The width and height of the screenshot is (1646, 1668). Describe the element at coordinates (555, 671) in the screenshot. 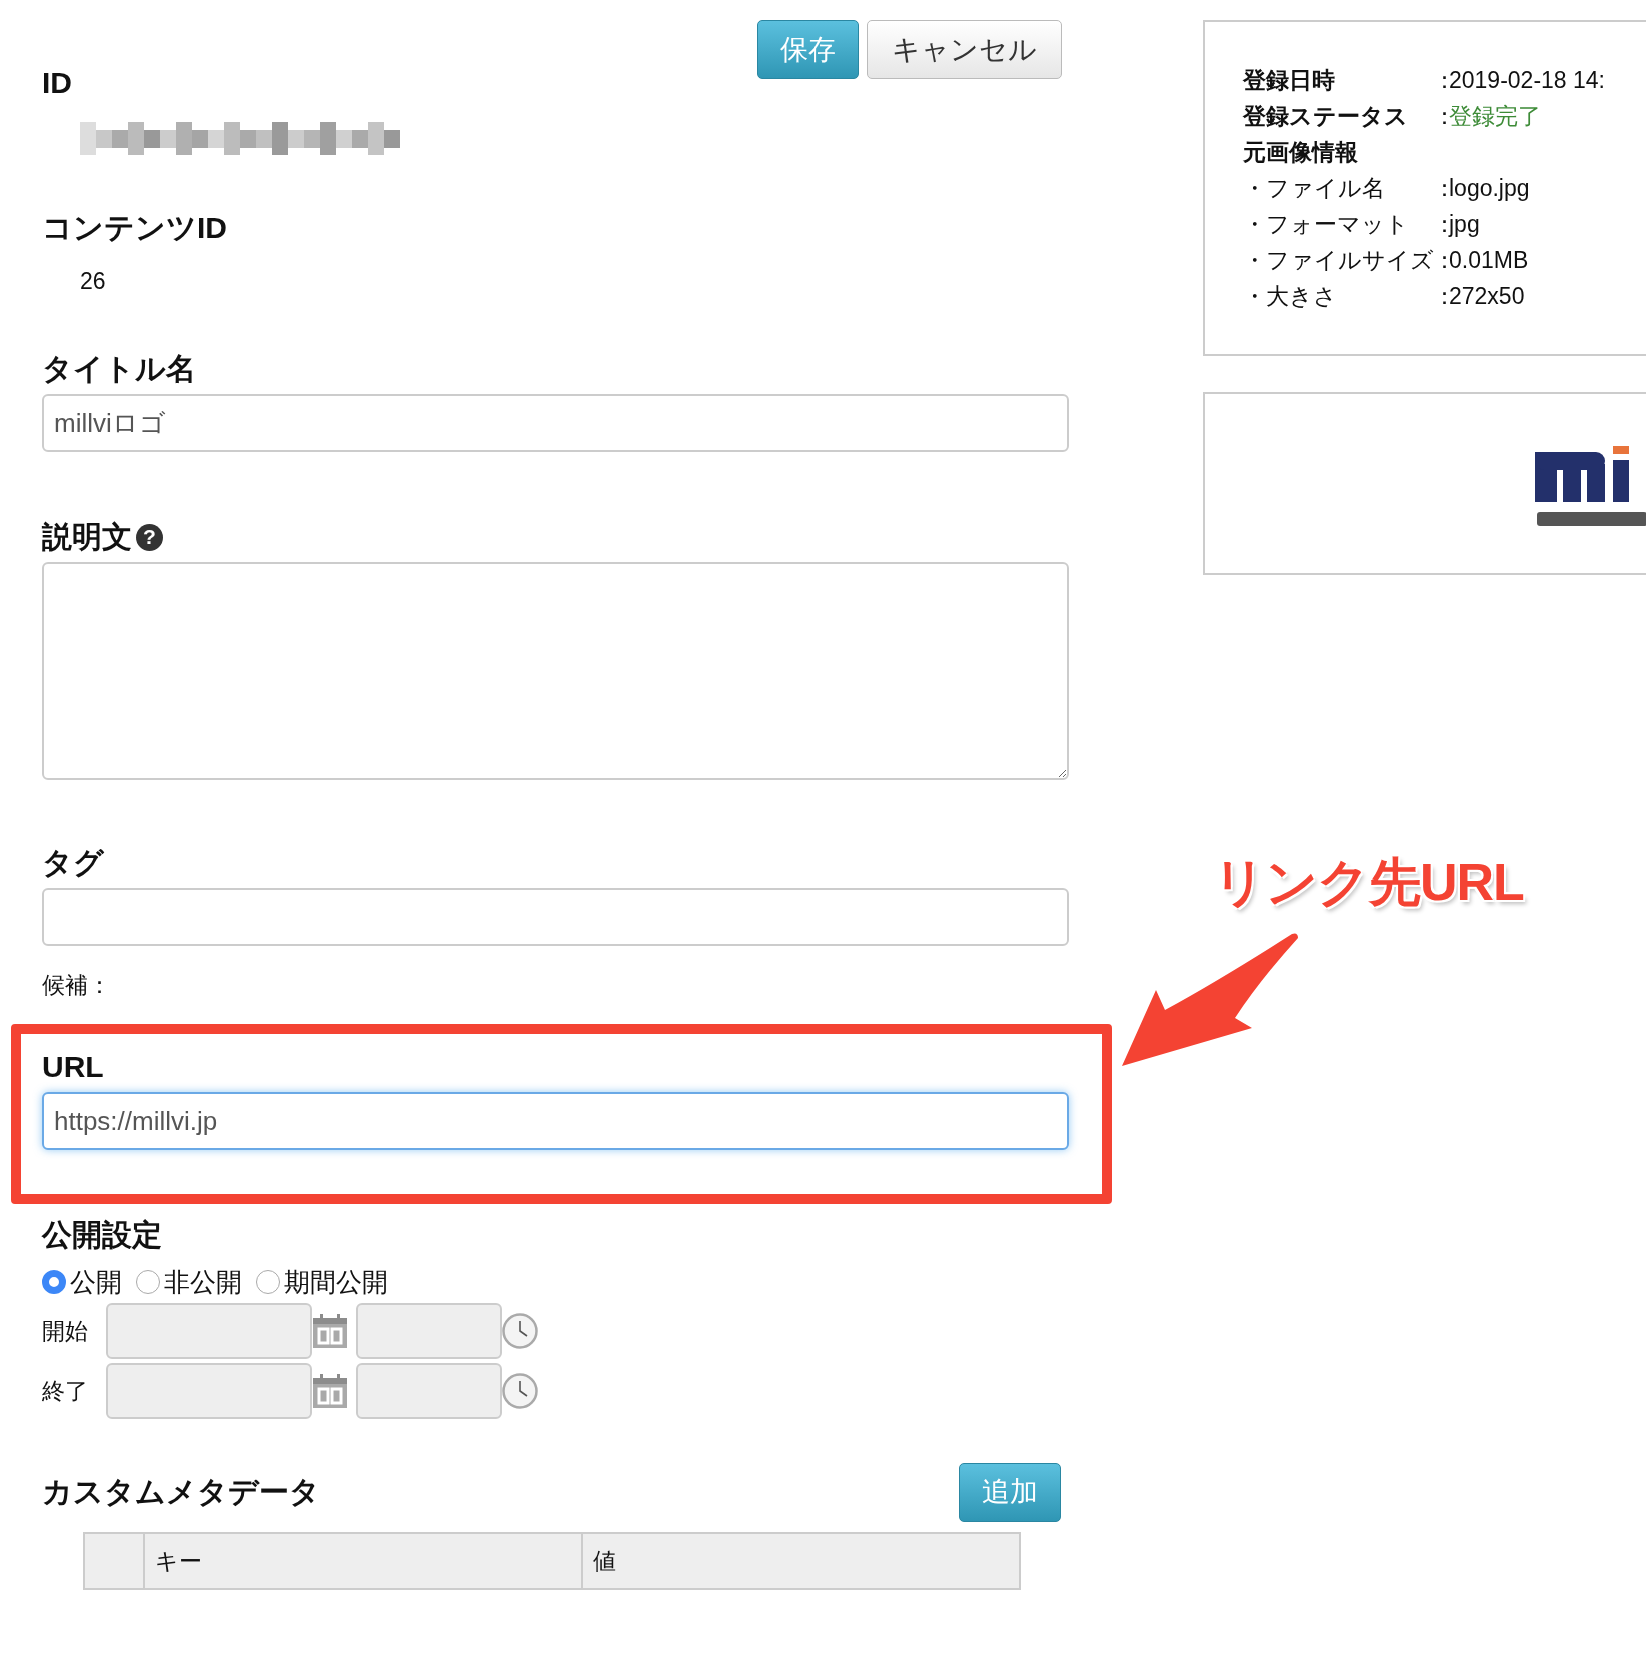

I see `description-field` at that location.